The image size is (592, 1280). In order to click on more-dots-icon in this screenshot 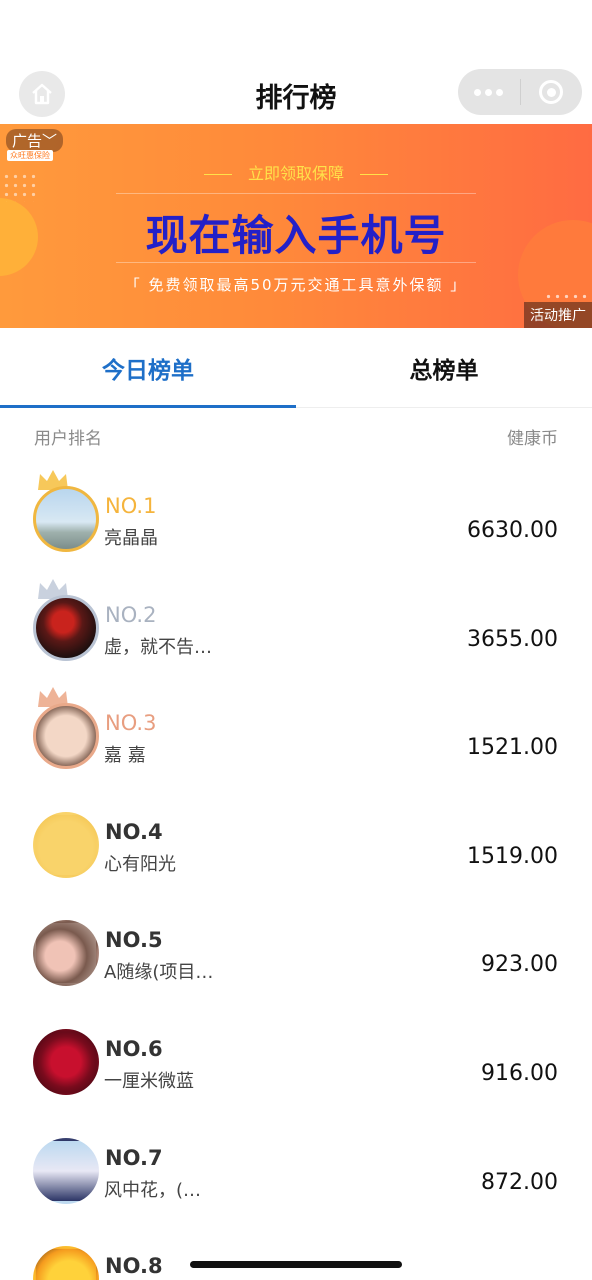, I will do `click(489, 92)`.